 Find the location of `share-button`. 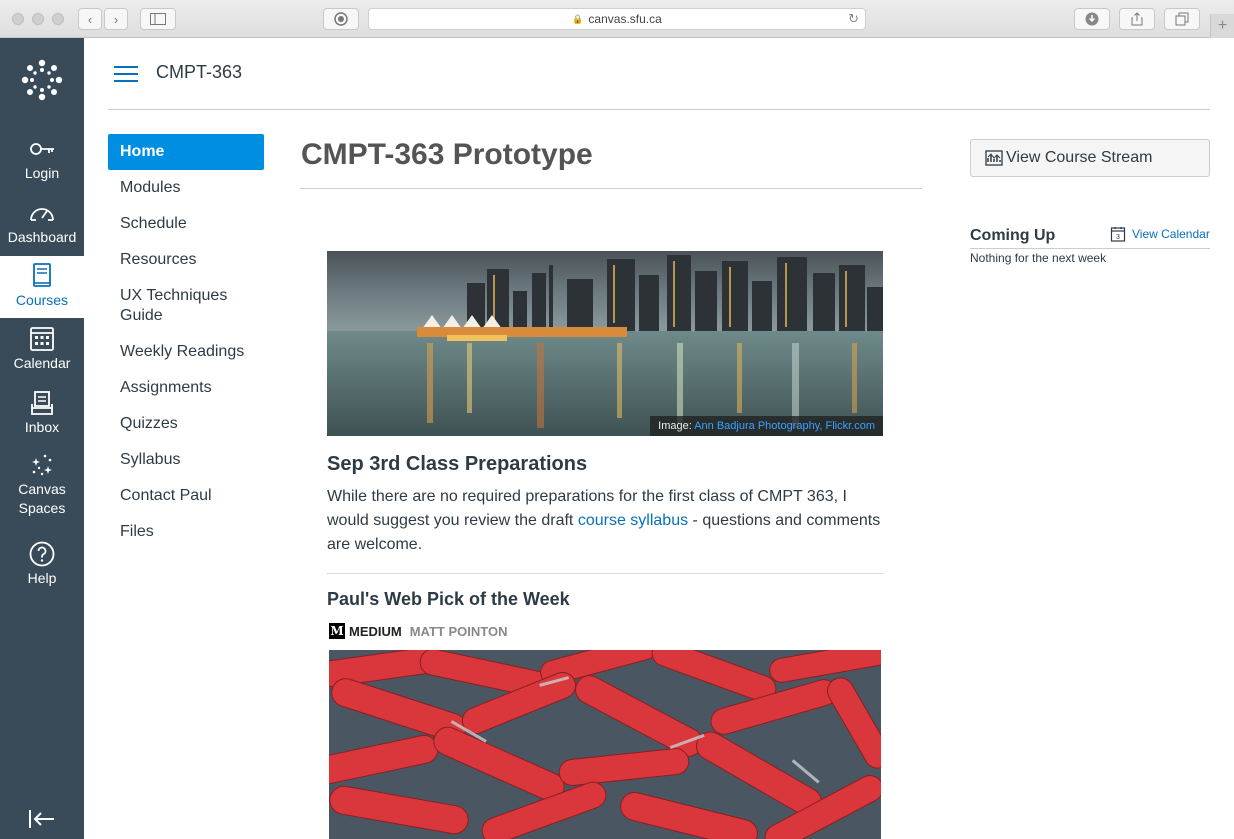

share-button is located at coordinates (1137, 19).